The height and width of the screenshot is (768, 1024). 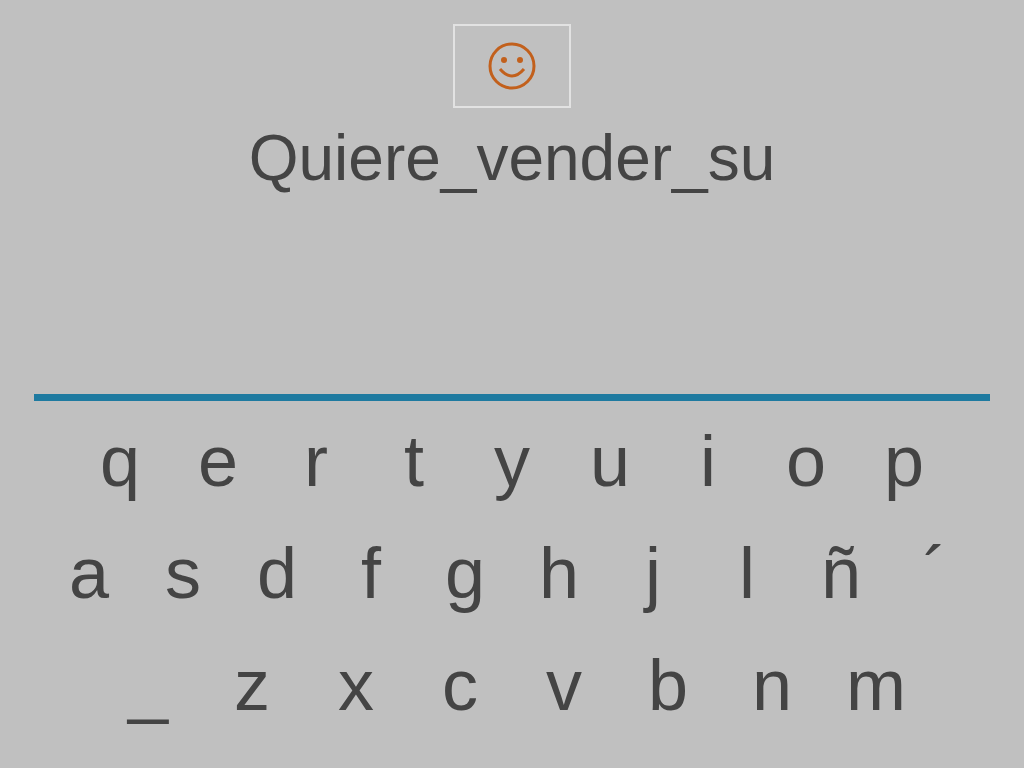 I want to click on letter-key: b, so click(x=668, y=685).